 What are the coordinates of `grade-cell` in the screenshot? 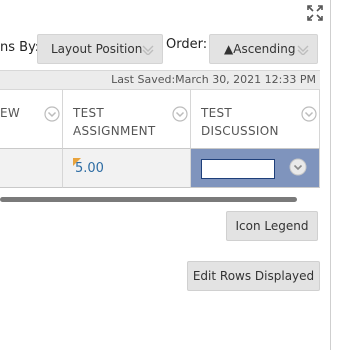 It's located at (31, 168).